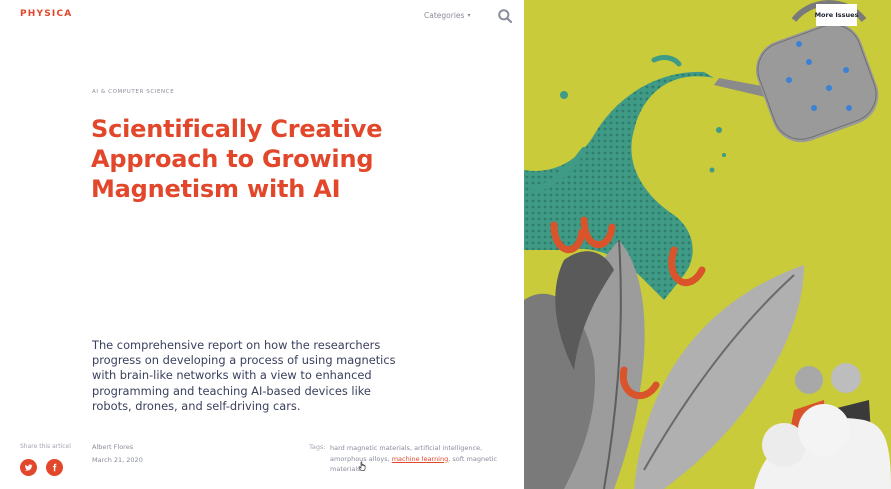 The height and width of the screenshot is (489, 891). What do you see at coordinates (117, 460) in the screenshot?
I see `publish-date: March 21, 2020` at bounding box center [117, 460].